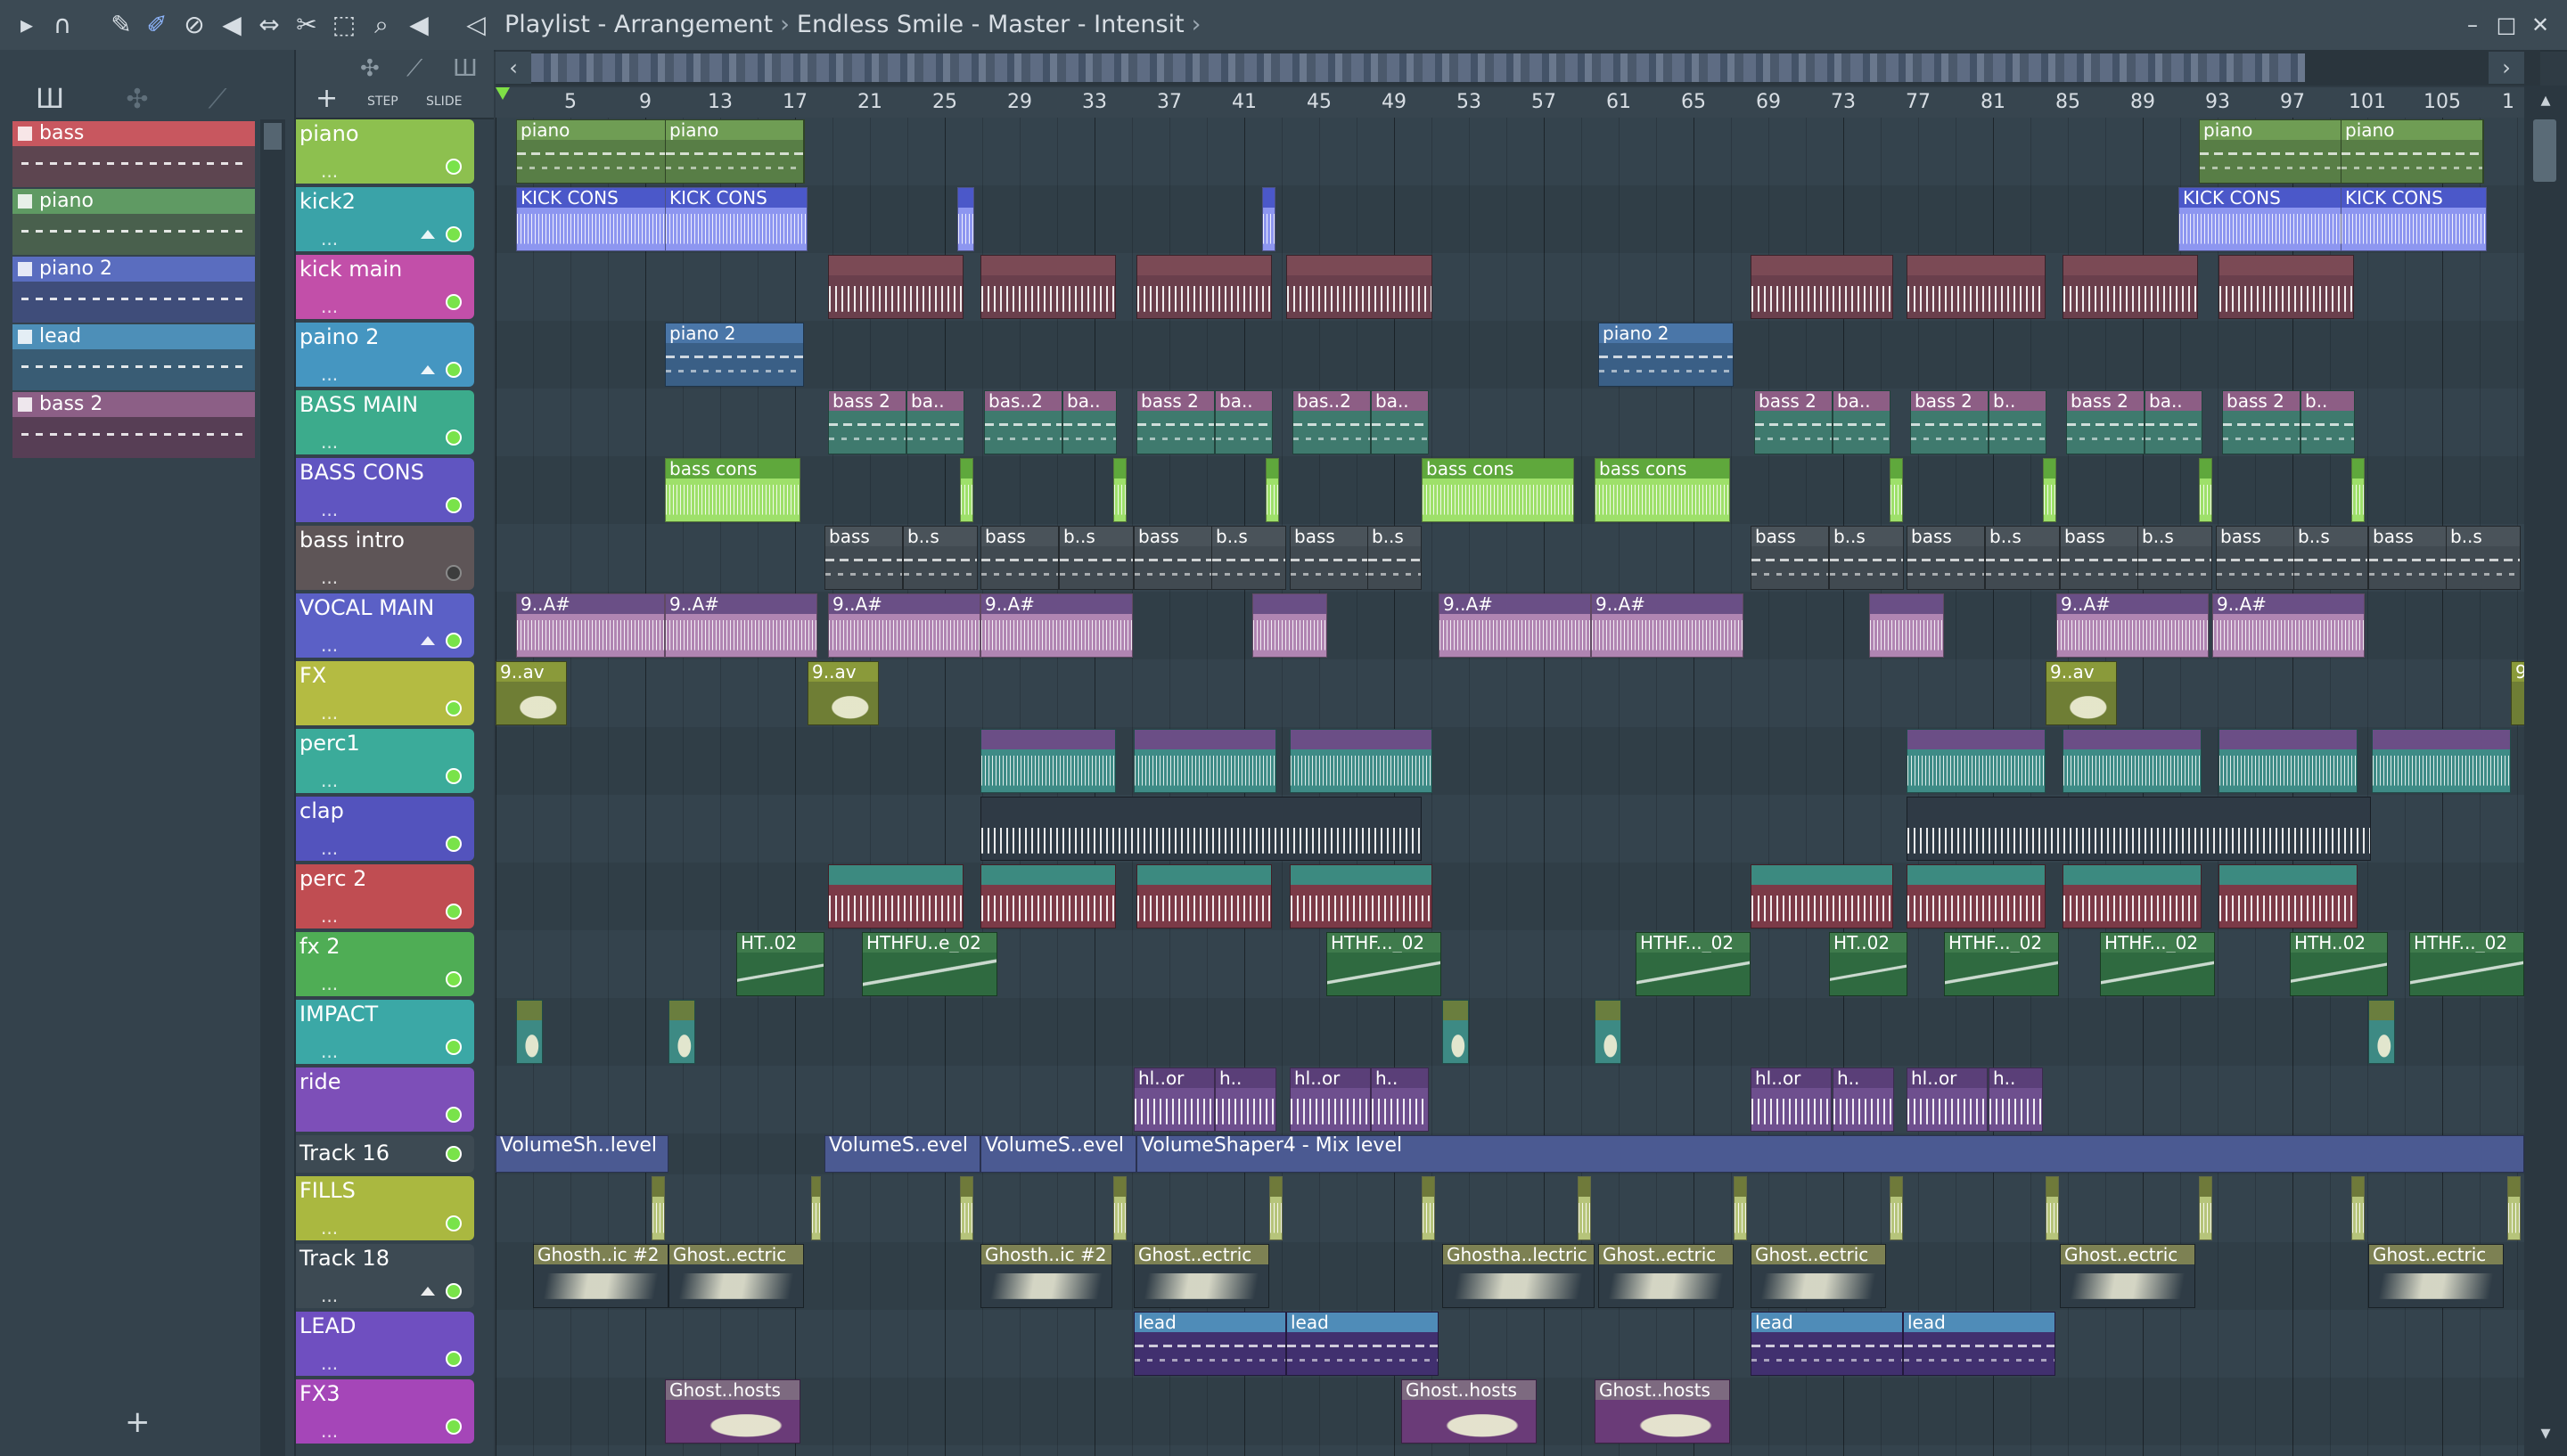 This screenshot has width=2567, height=1456. I want to click on picker-scrollbar, so click(273, 787).